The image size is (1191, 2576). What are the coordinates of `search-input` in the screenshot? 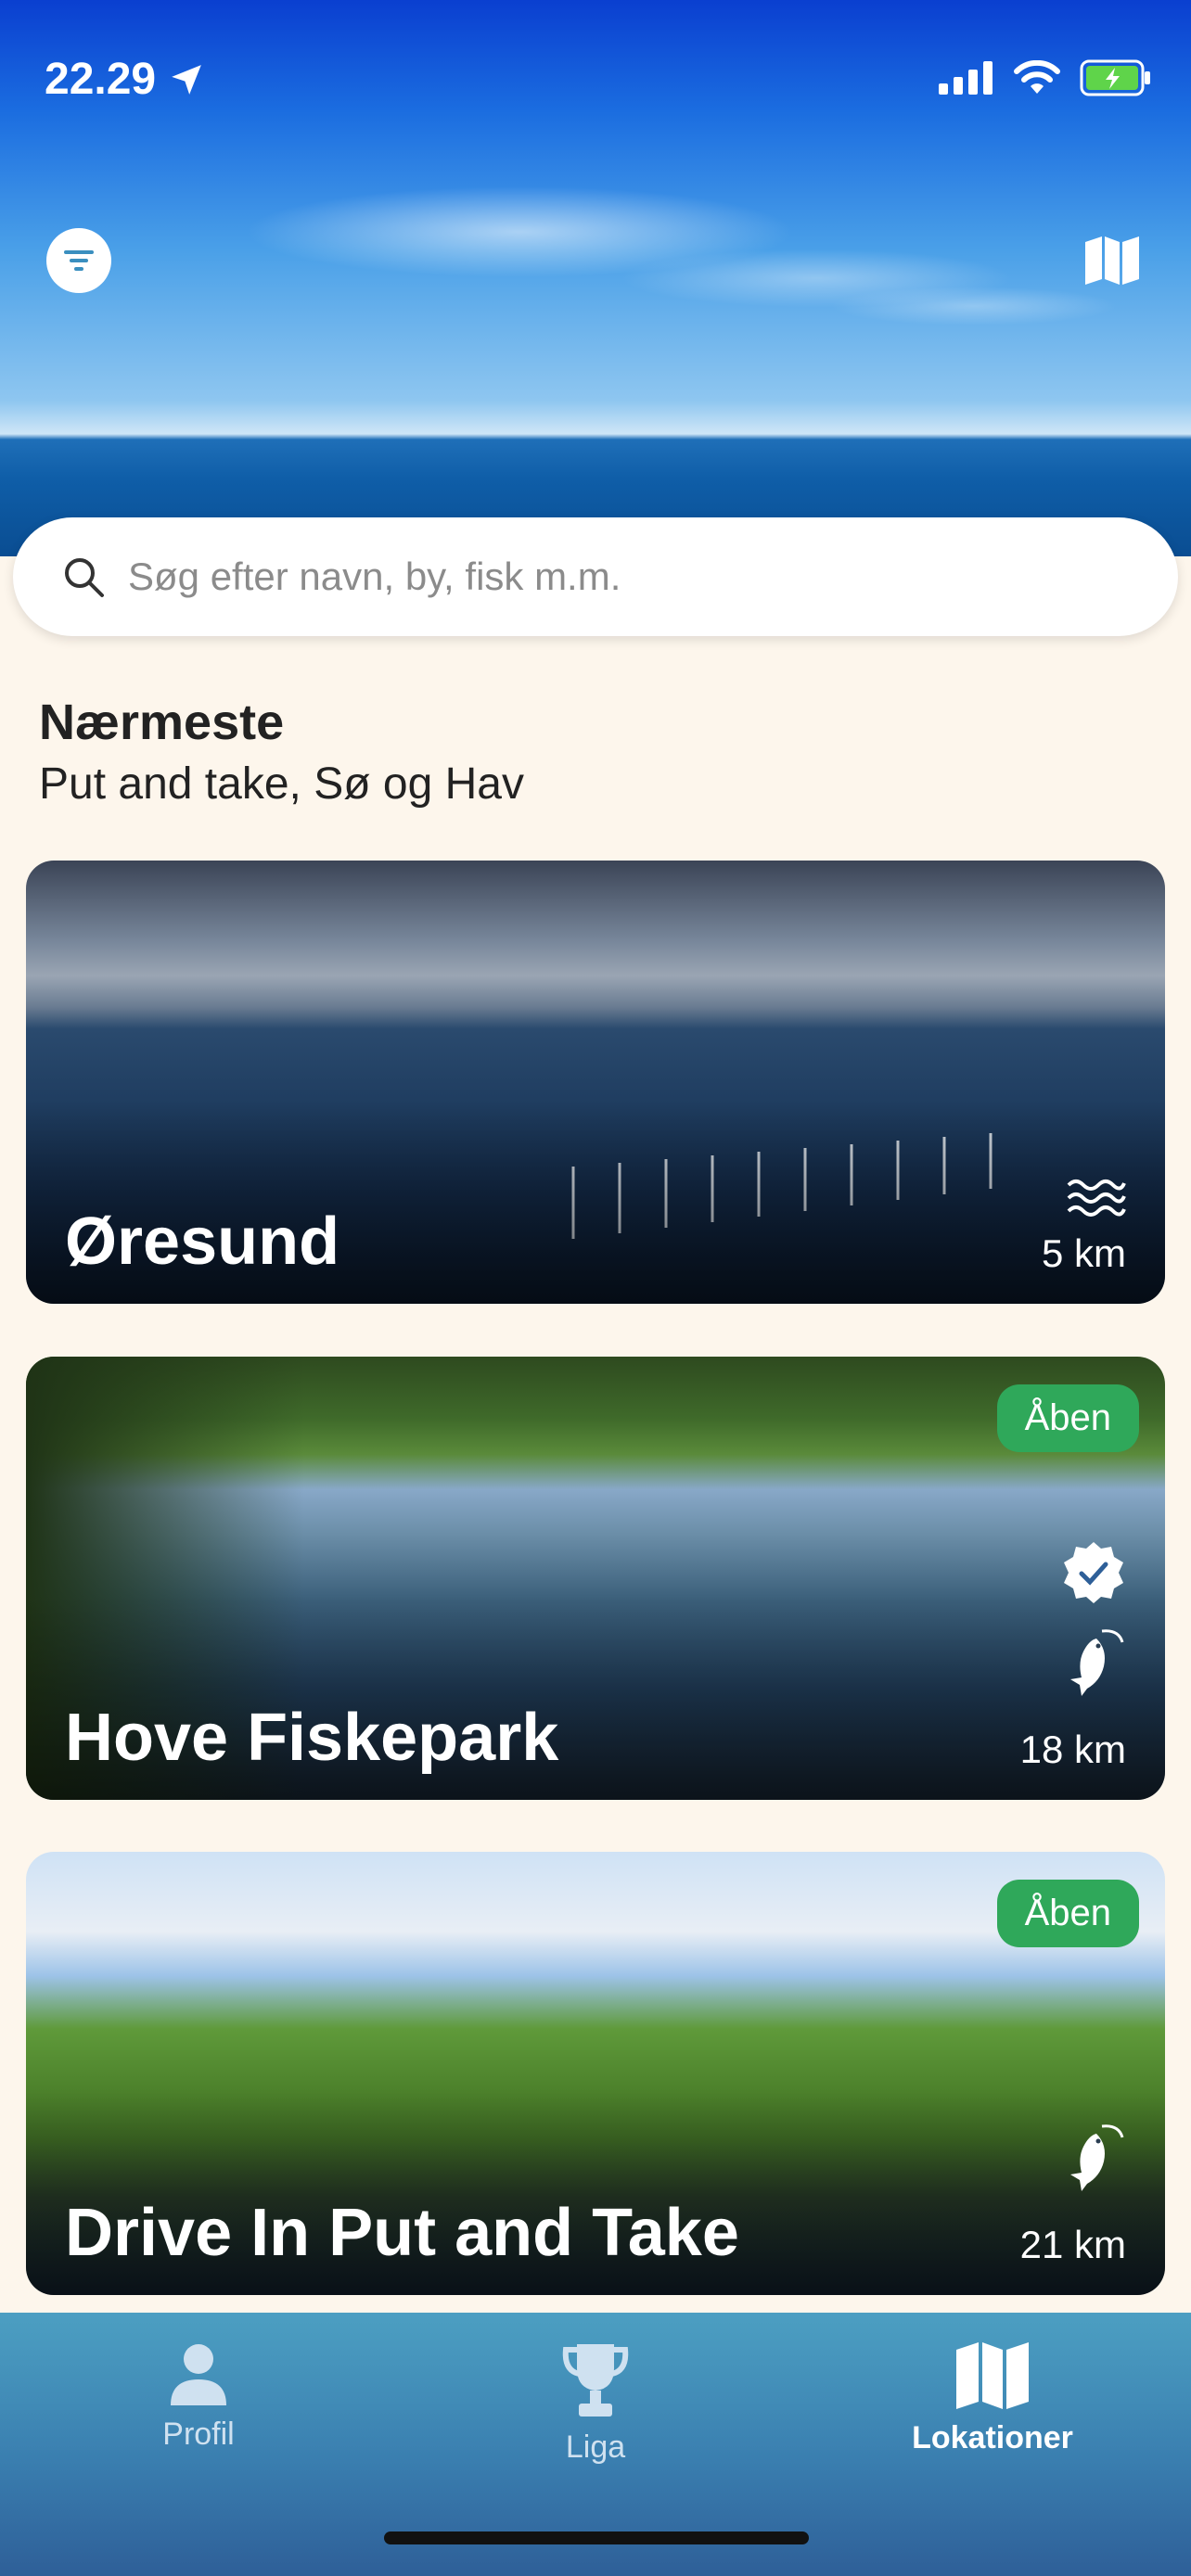 It's located at (615, 577).